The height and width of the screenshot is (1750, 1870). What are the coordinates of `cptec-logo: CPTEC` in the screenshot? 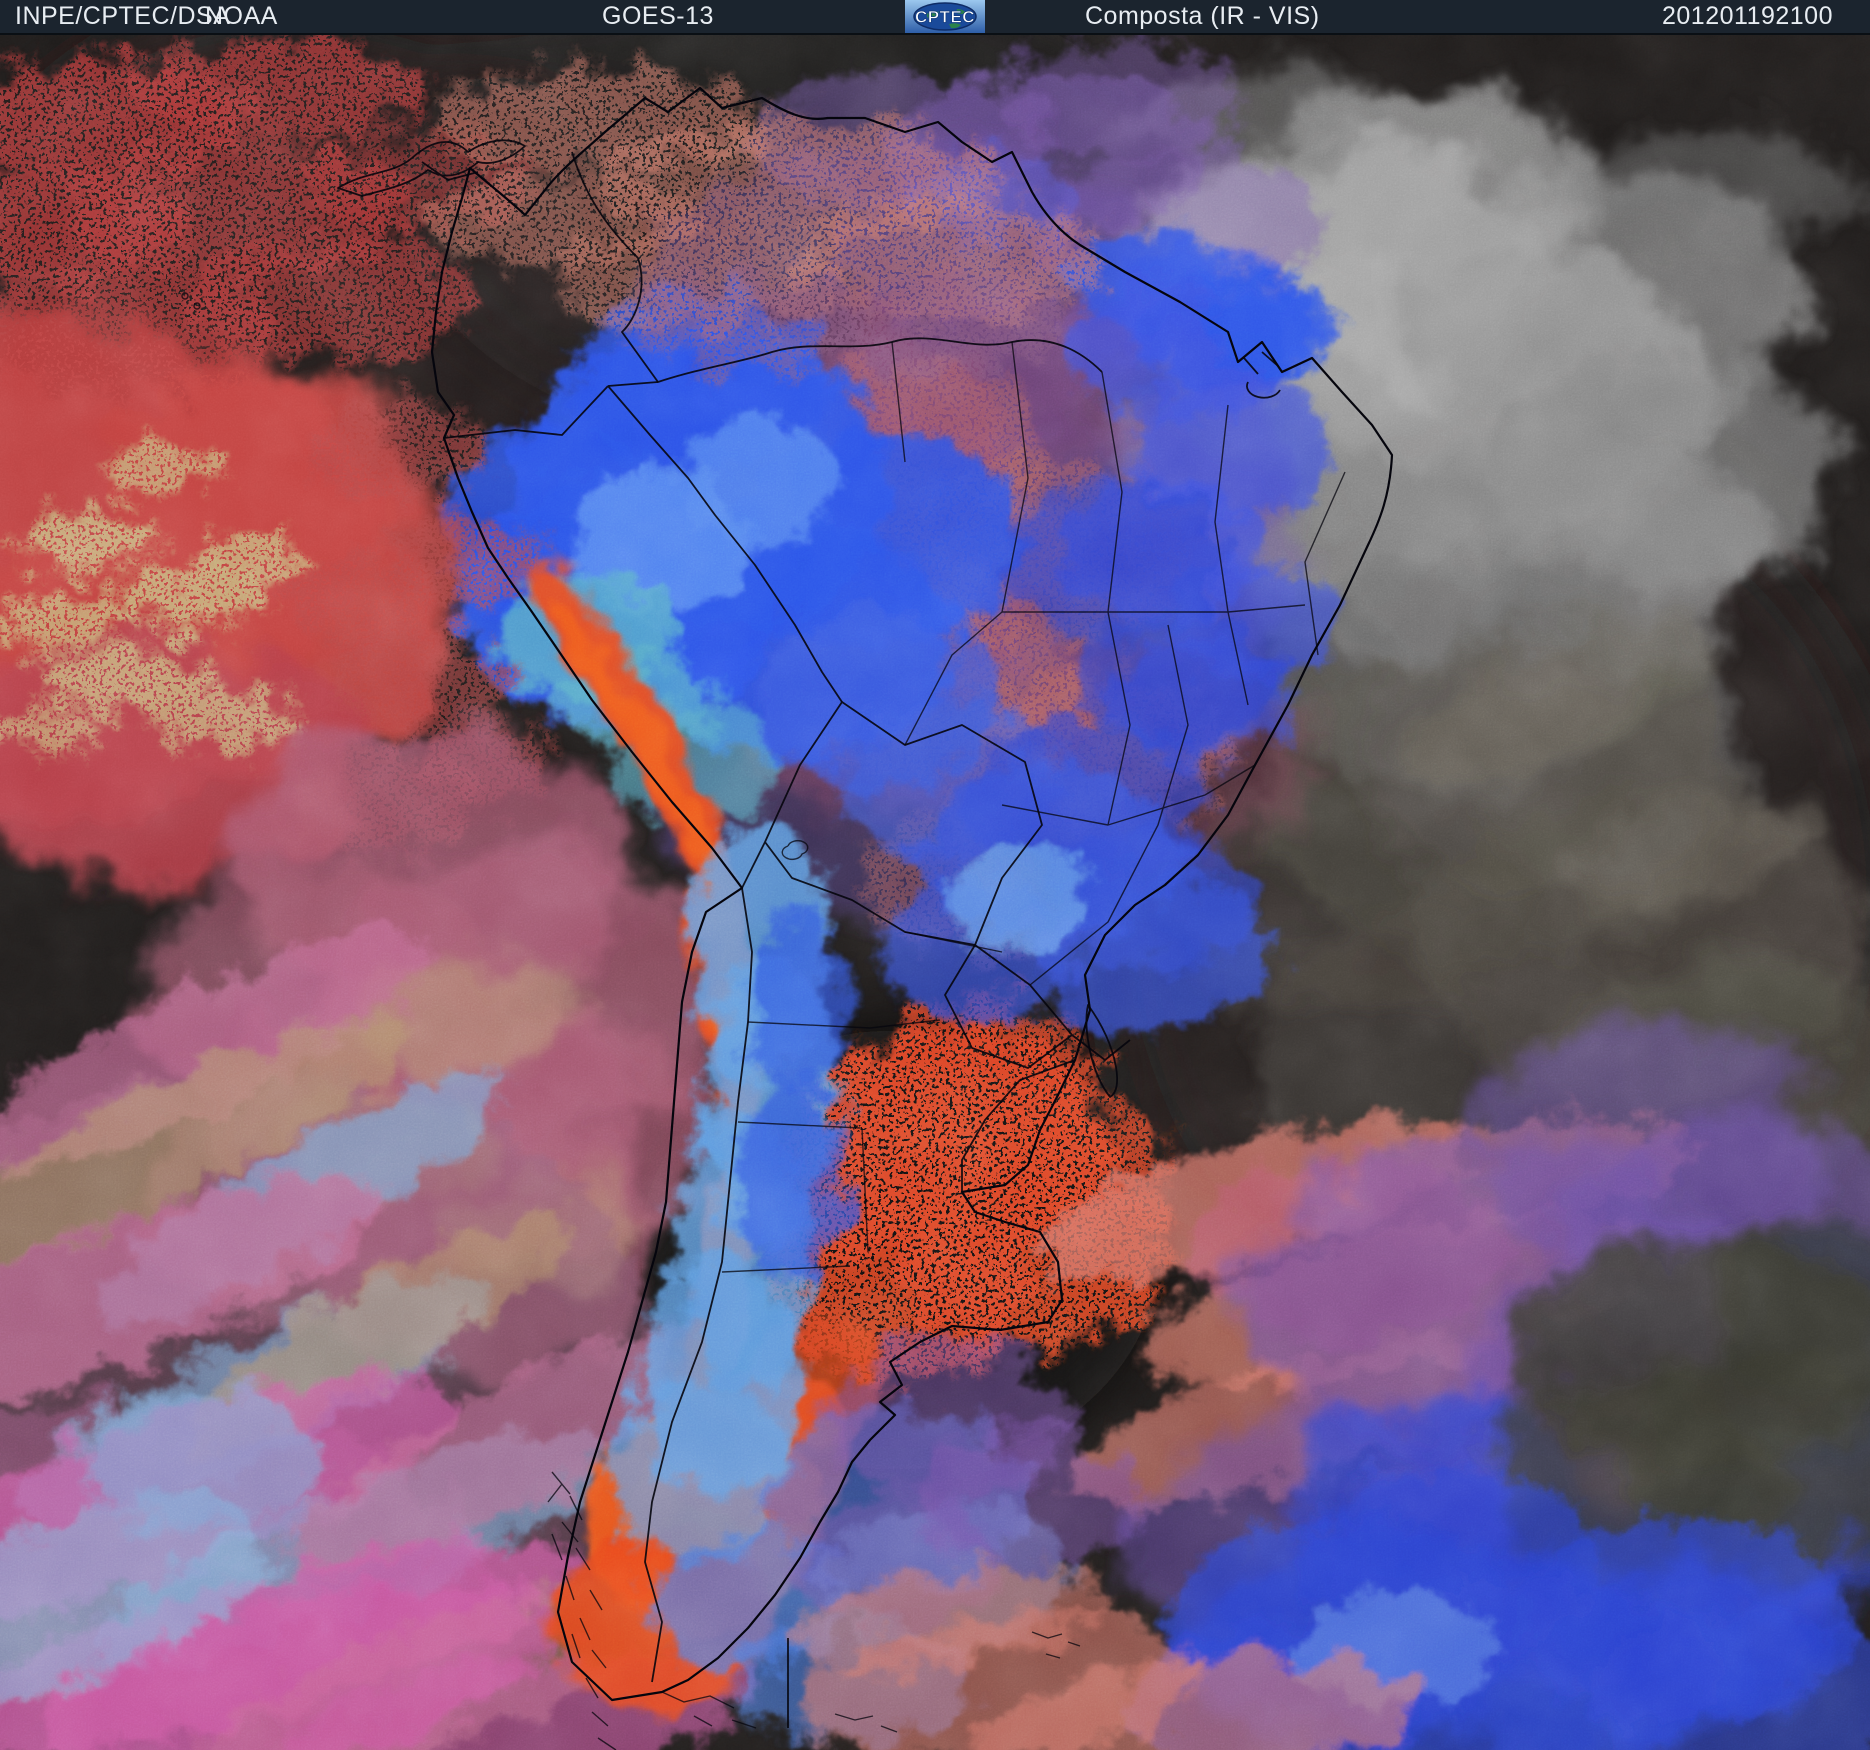 It's located at (945, 16).